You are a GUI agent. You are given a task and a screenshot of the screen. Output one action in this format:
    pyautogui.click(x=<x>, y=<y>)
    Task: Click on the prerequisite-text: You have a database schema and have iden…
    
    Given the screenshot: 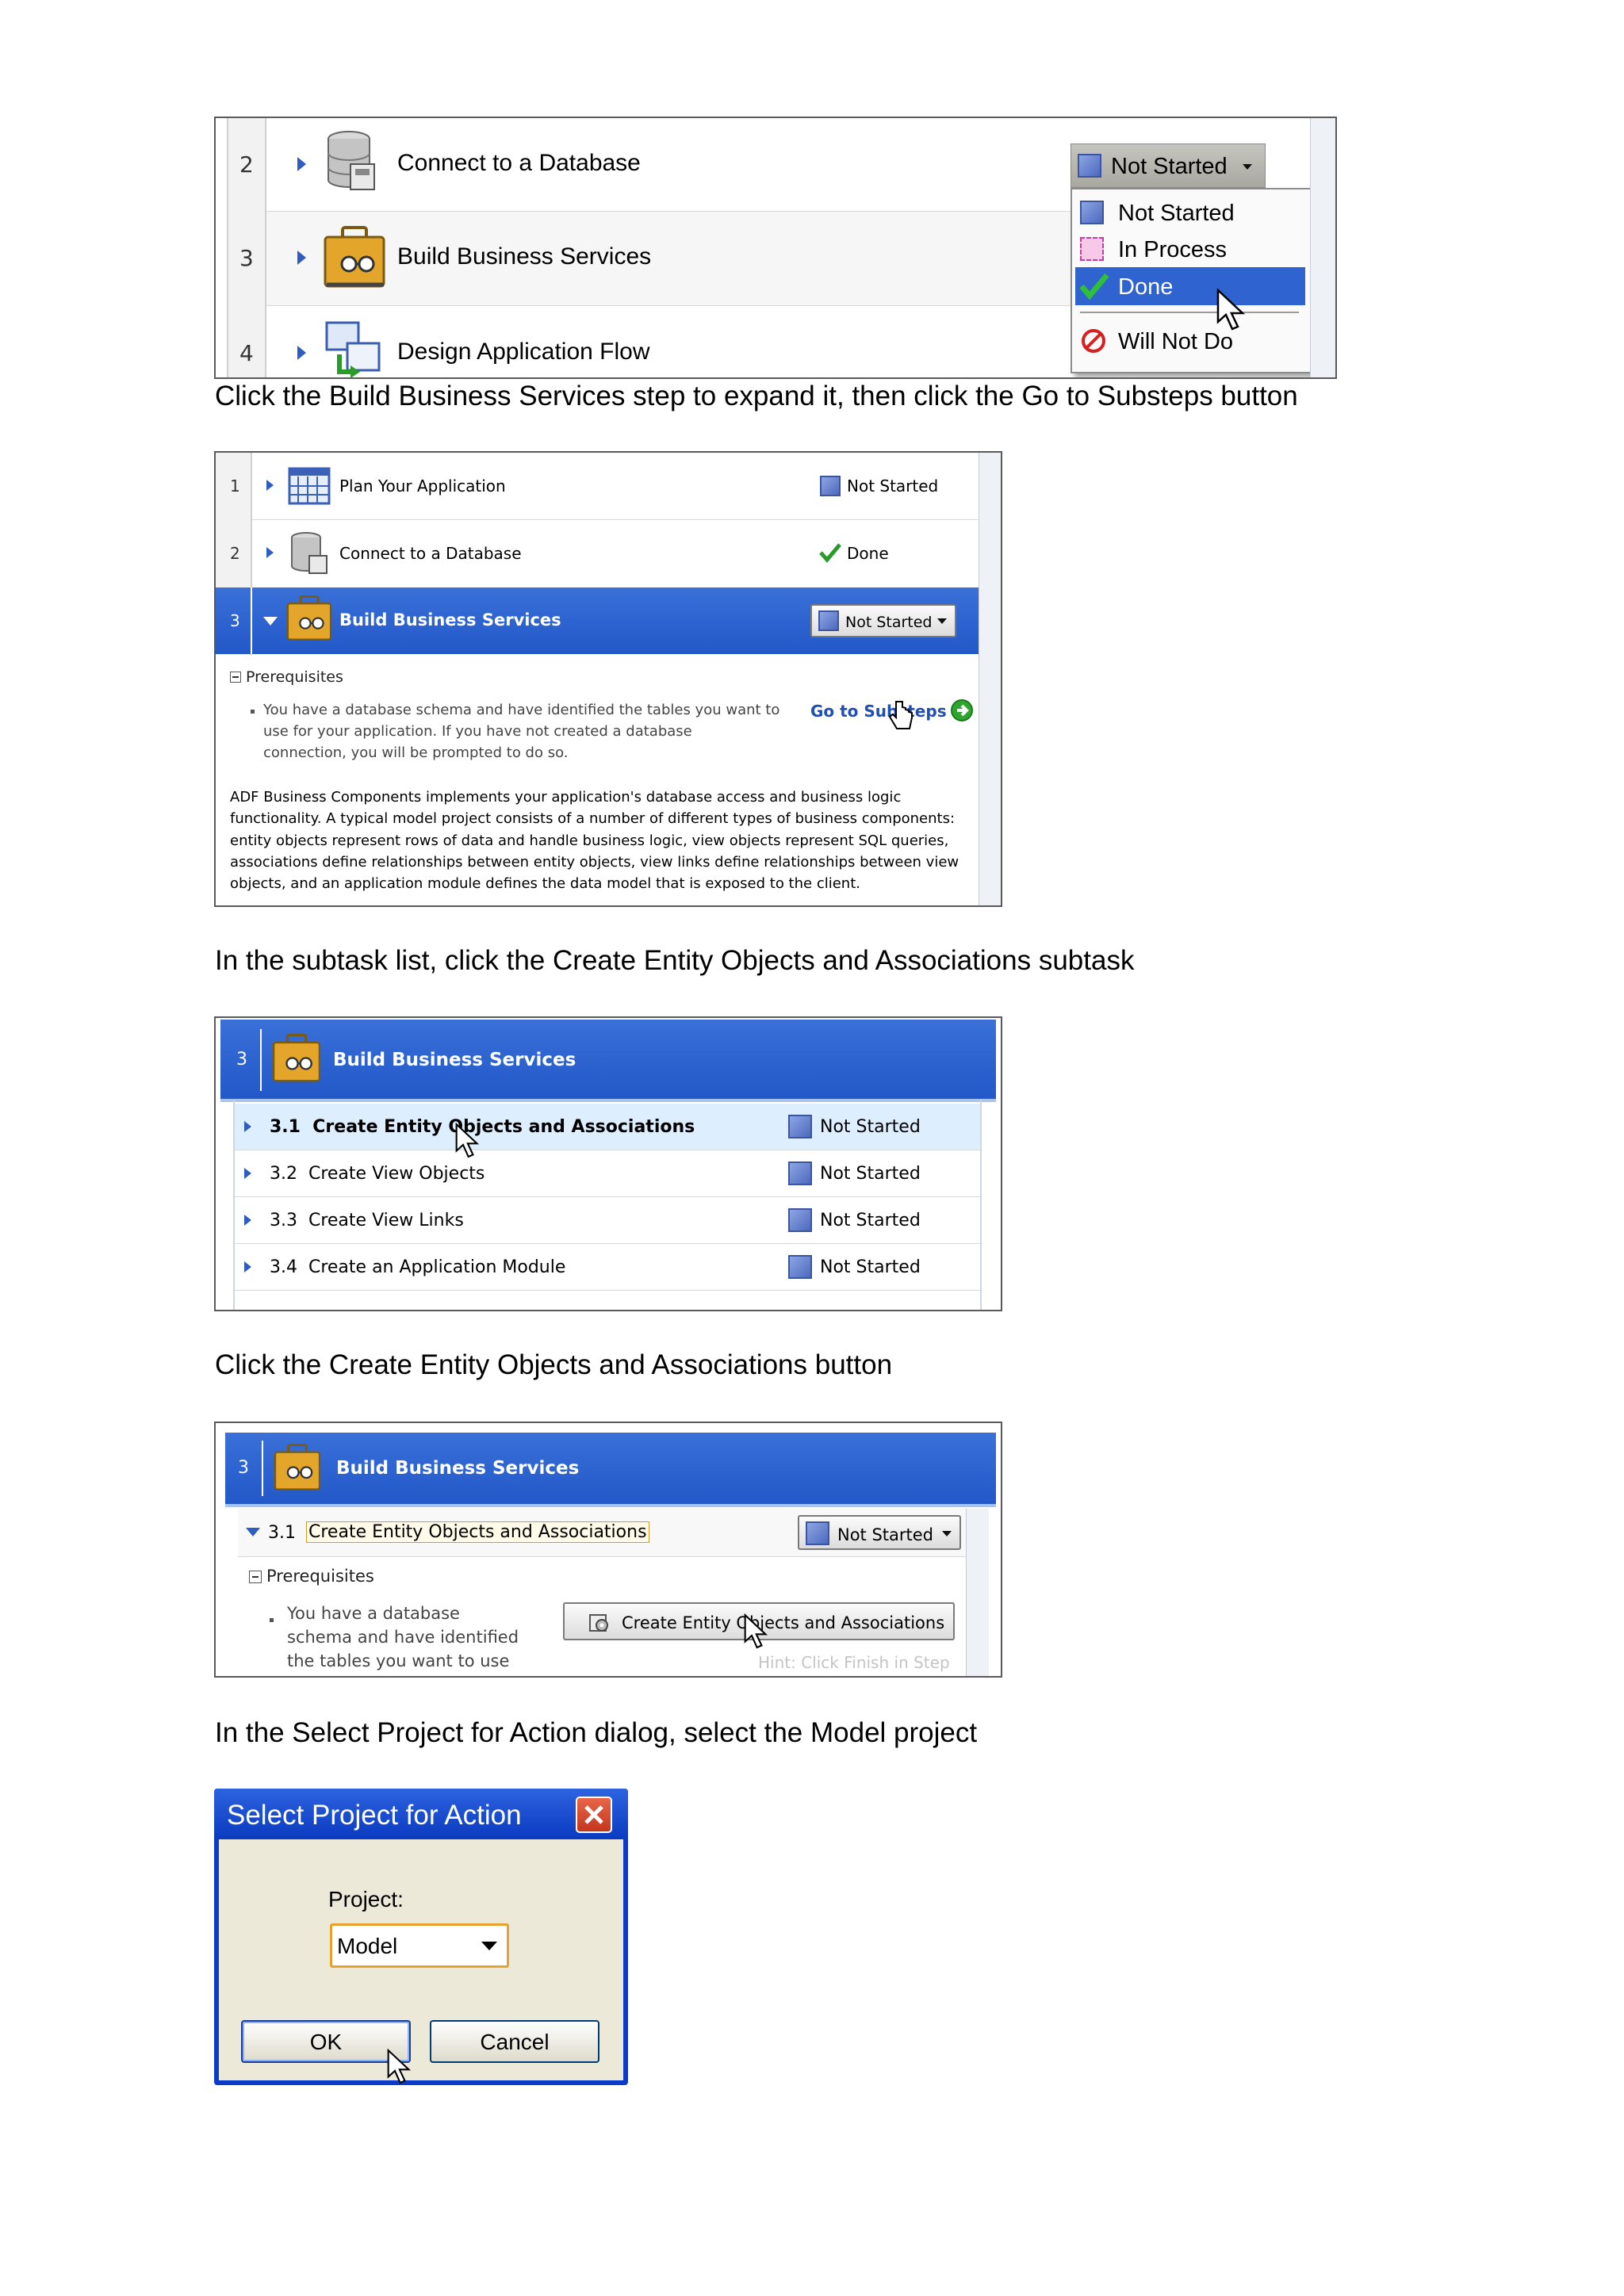 What is the action you would take?
    pyautogui.click(x=521, y=710)
    